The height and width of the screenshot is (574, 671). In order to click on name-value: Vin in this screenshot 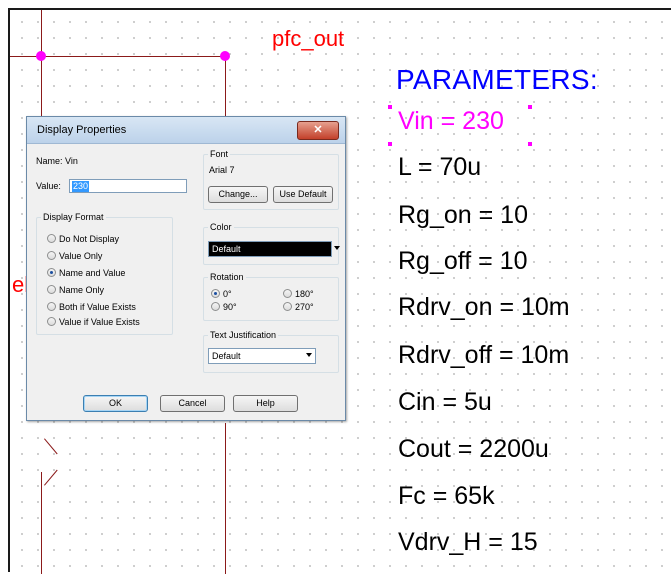, I will do `click(71, 161)`.